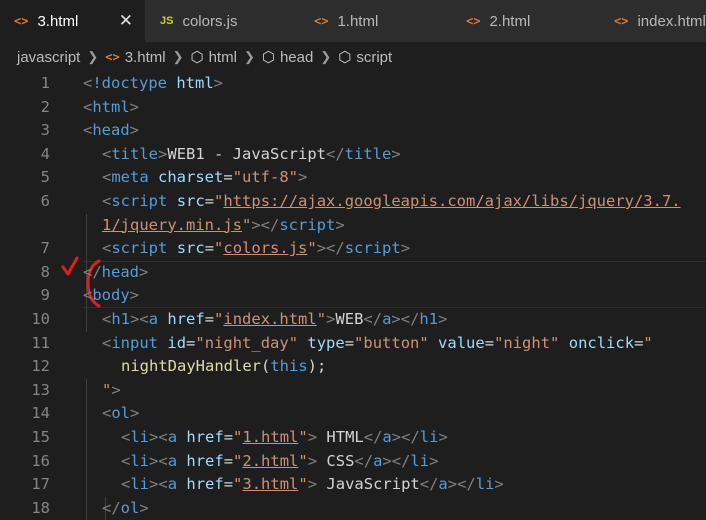 The image size is (706, 520). I want to click on tab-1-html: <> 1.html, so click(371, 21).